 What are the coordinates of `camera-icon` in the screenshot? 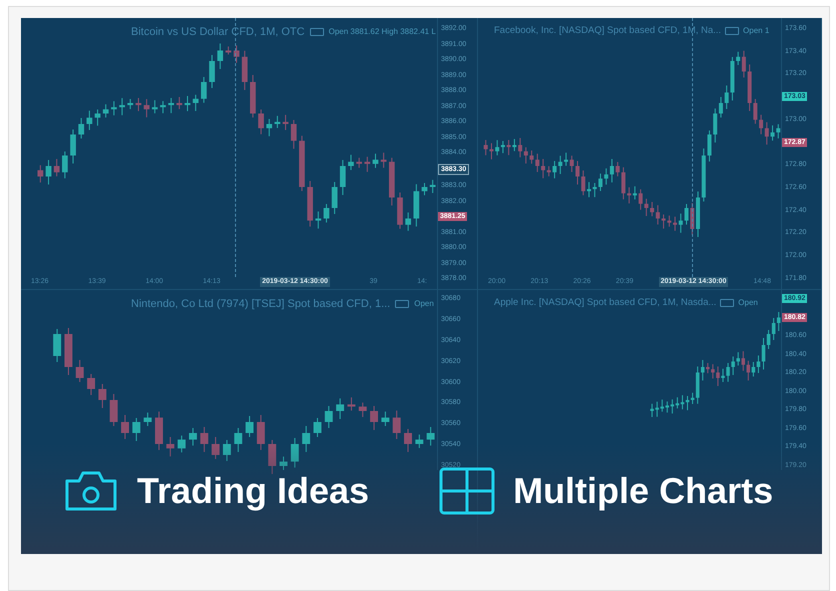 It's located at (91, 491).